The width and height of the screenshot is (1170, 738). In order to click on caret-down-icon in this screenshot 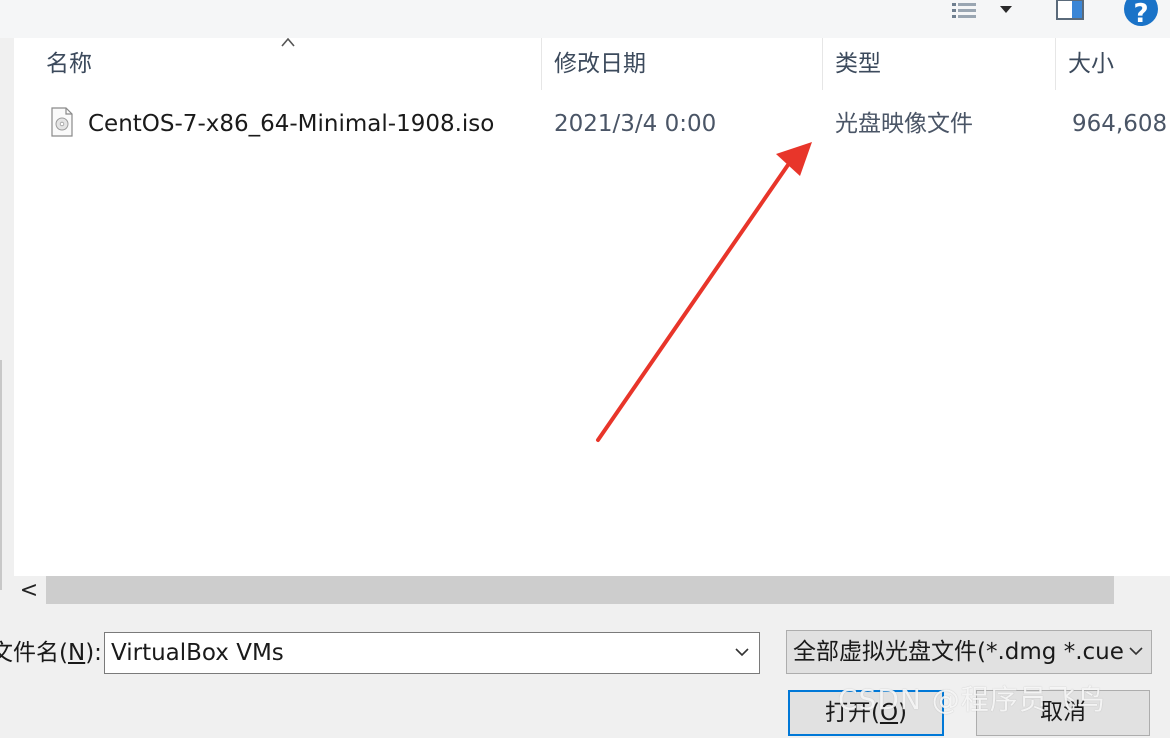, I will do `click(1006, 10)`.